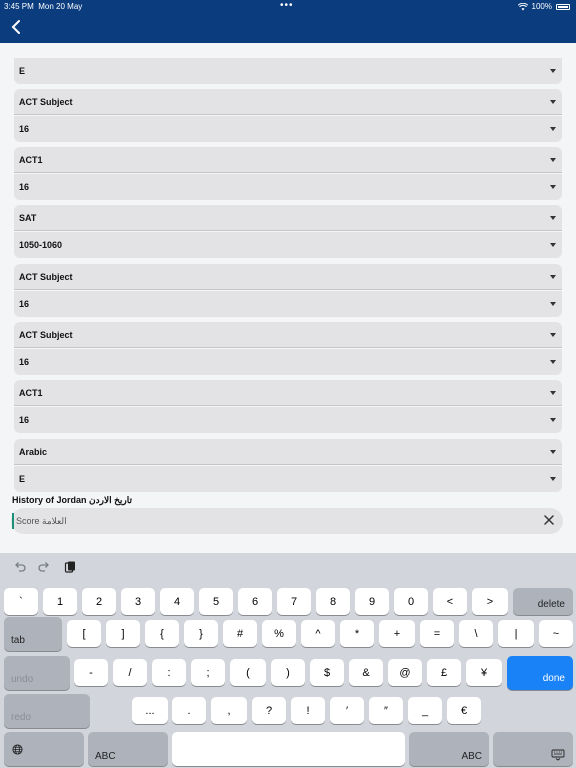 Image resolution: width=576 pixels, height=768 pixels. Describe the element at coordinates (20, 567) in the screenshot. I see `undo-arrow-icon` at that location.